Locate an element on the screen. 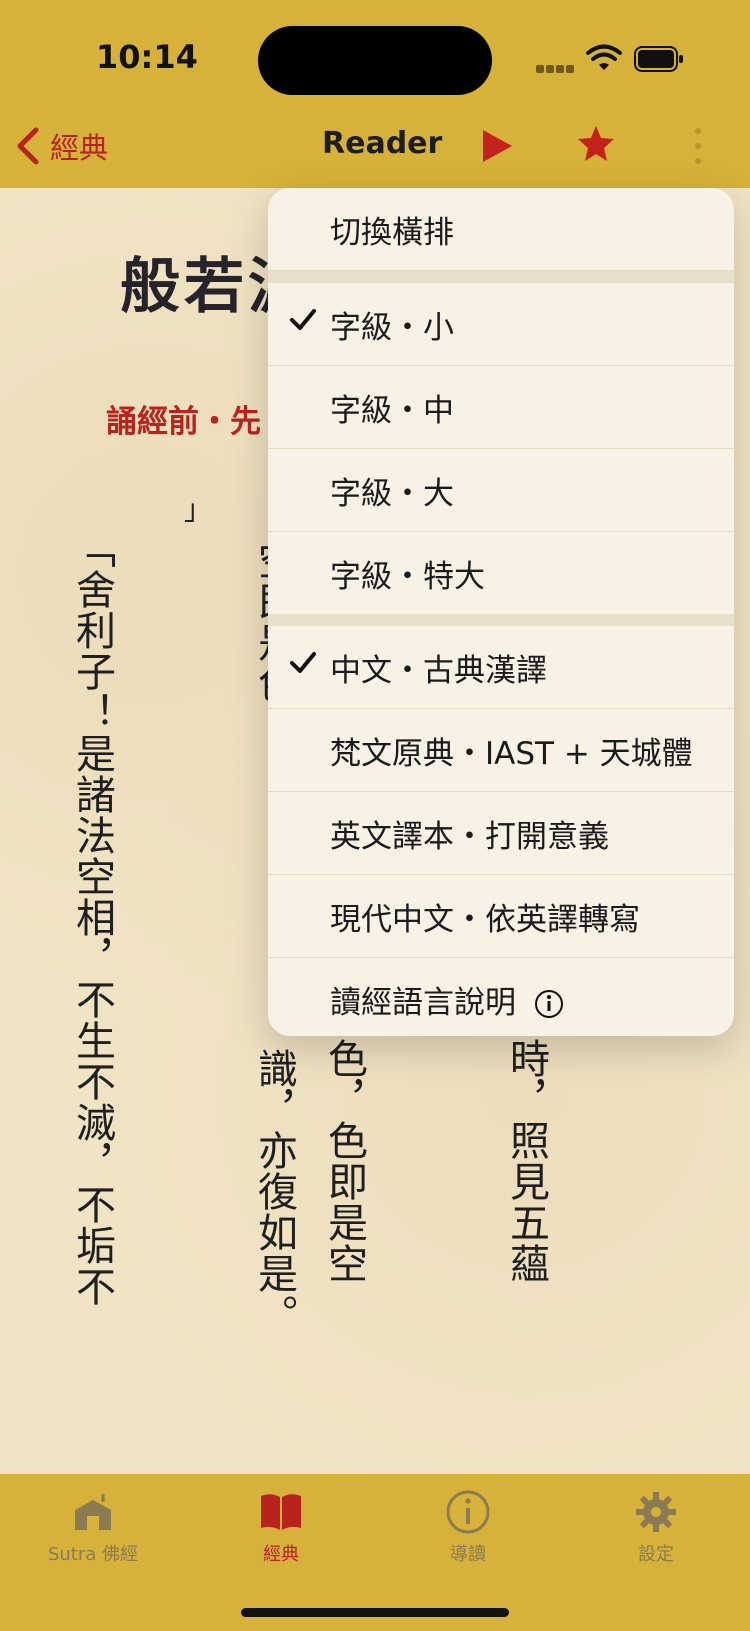  status-time: 10:14 is located at coordinates (147, 57).